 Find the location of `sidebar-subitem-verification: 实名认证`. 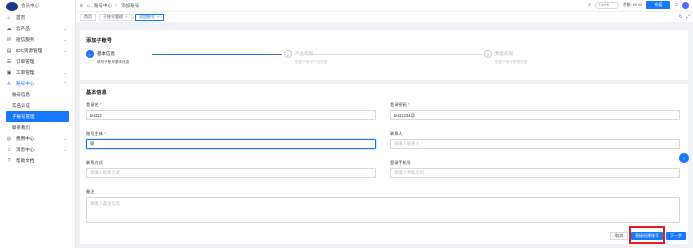

sidebar-subitem-verification: 实名认证 is located at coordinates (37, 105).